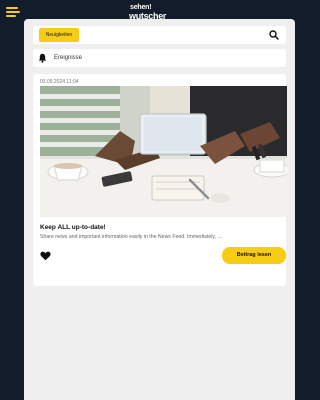 This screenshot has width=320, height=400. What do you see at coordinates (59, 82) in the screenshot?
I see `post-date: 03.09.2024 11:04` at bounding box center [59, 82].